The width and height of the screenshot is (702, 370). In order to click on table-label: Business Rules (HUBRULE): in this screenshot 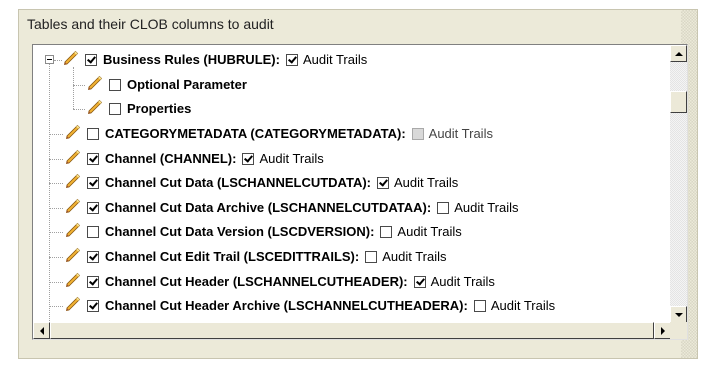, I will do `click(191, 60)`.